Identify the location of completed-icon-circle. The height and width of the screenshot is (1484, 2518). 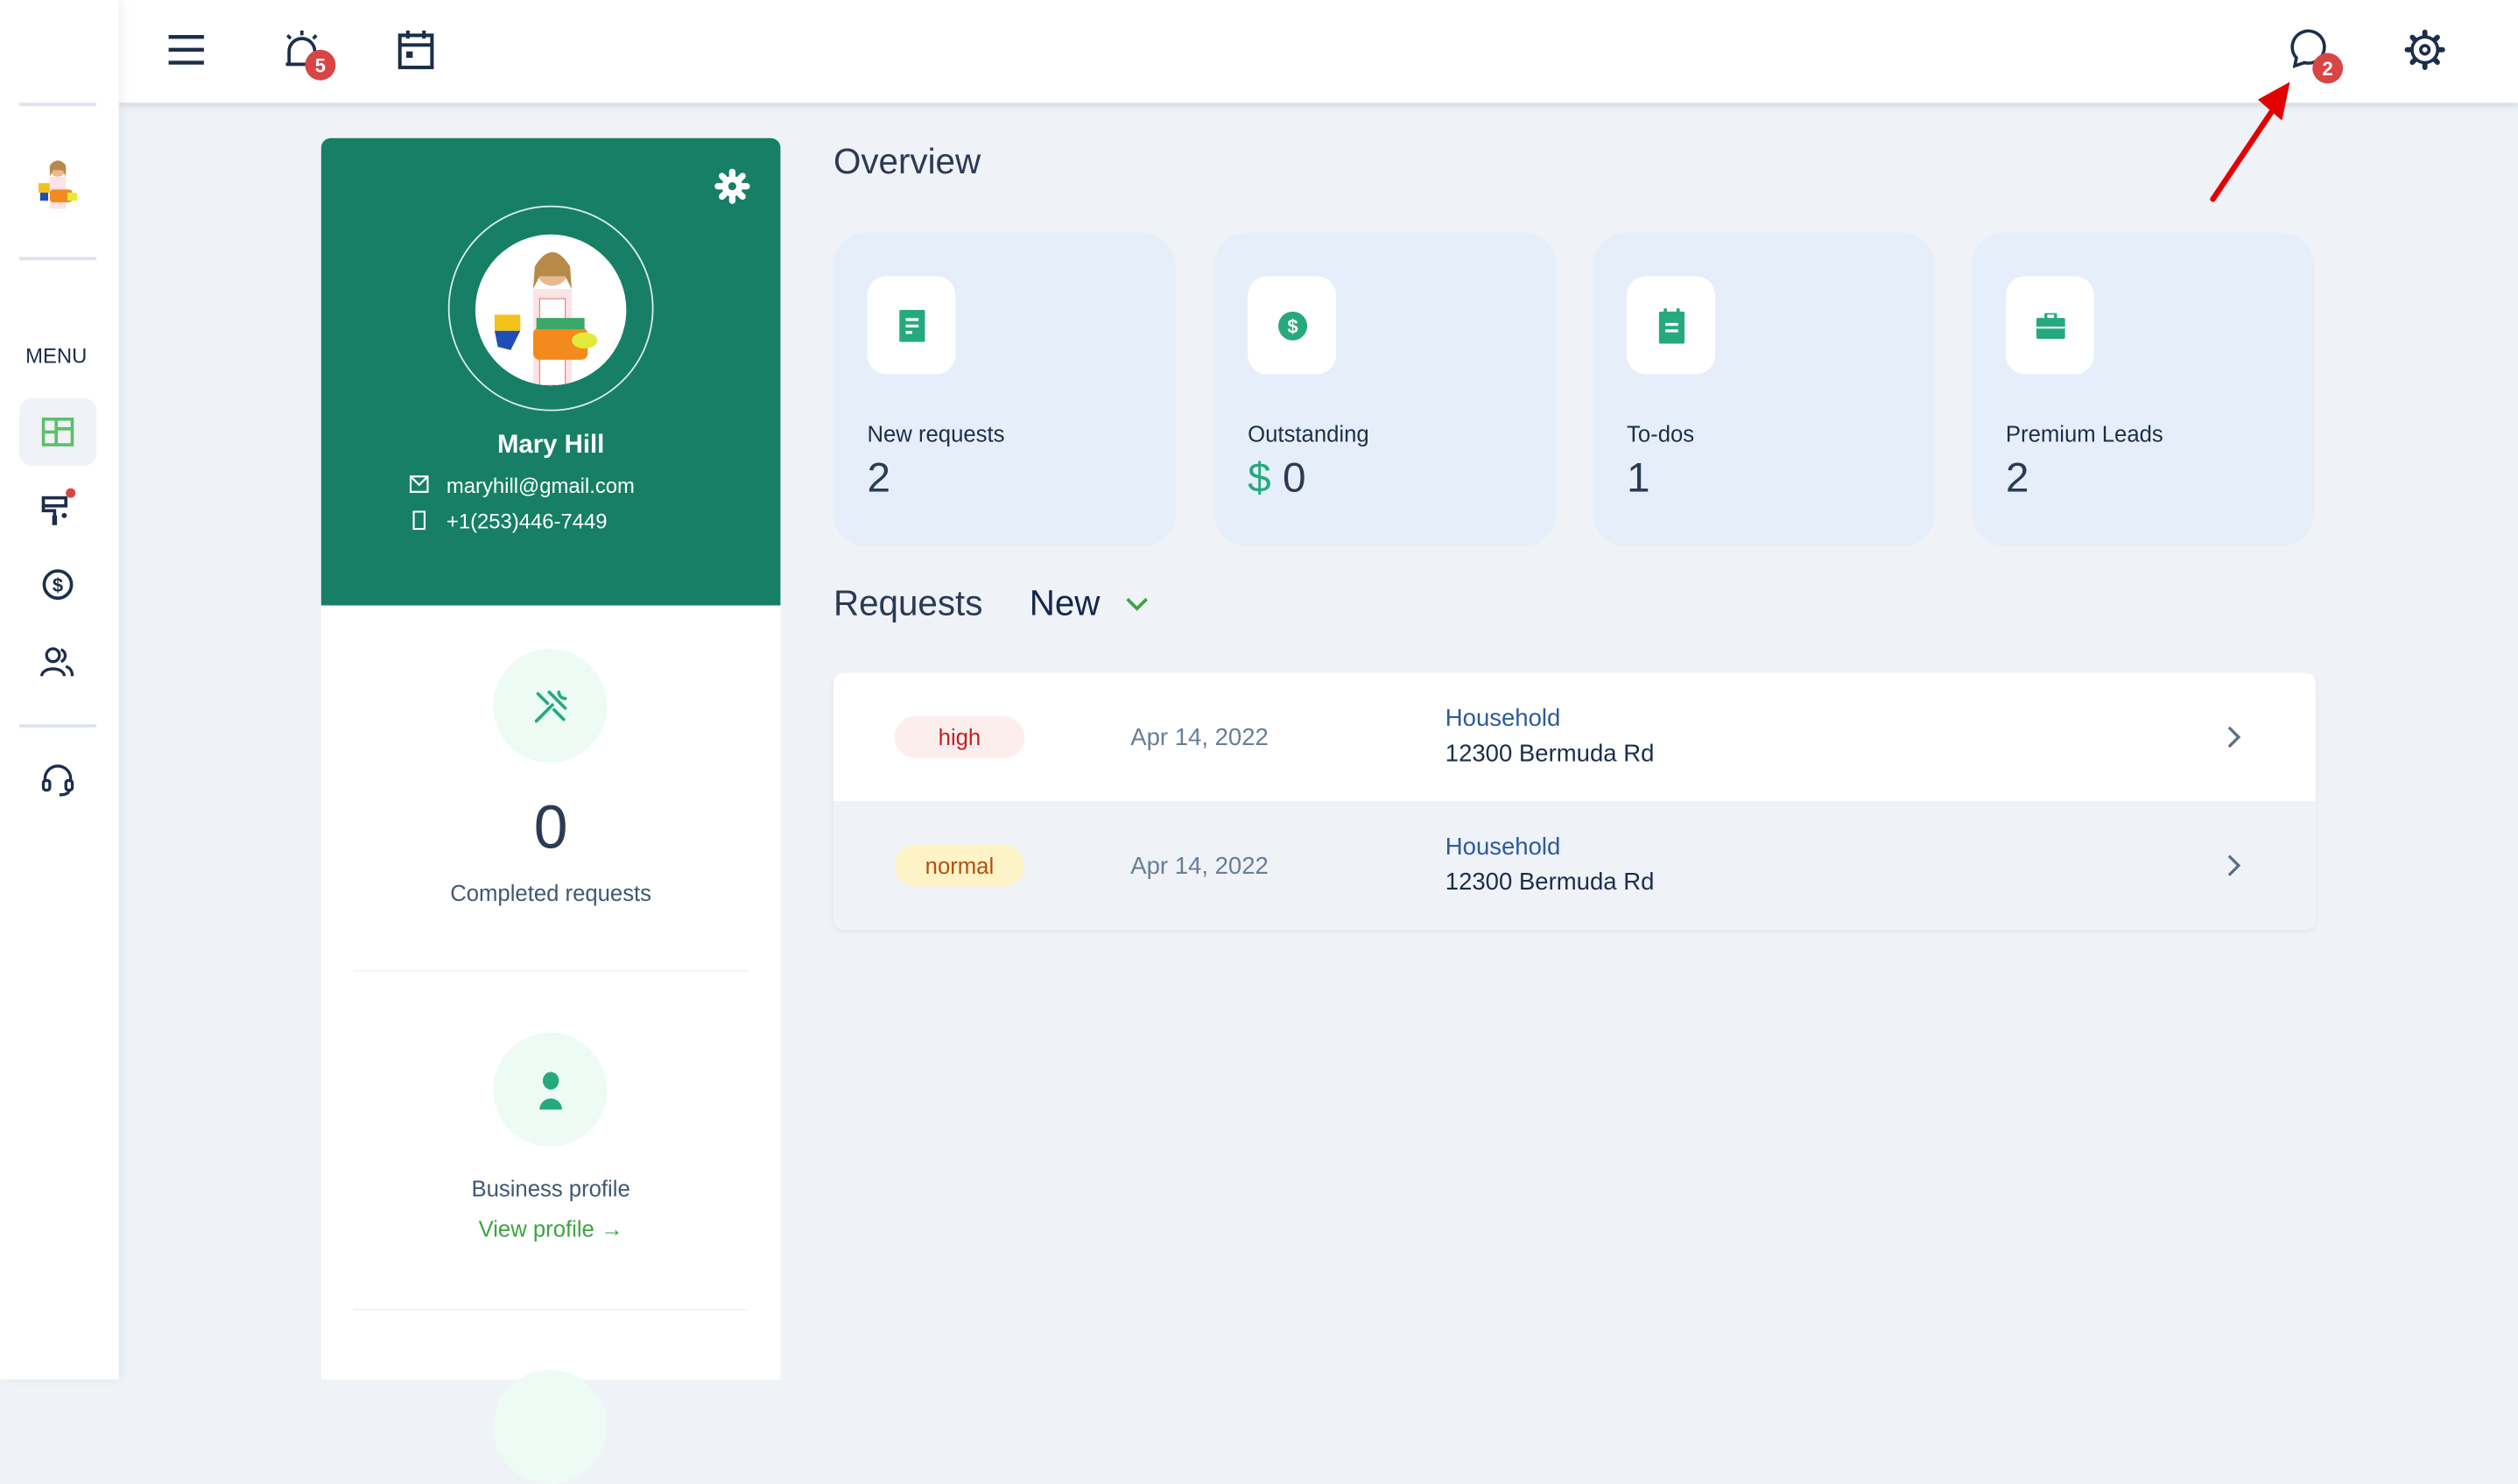
(550, 706).